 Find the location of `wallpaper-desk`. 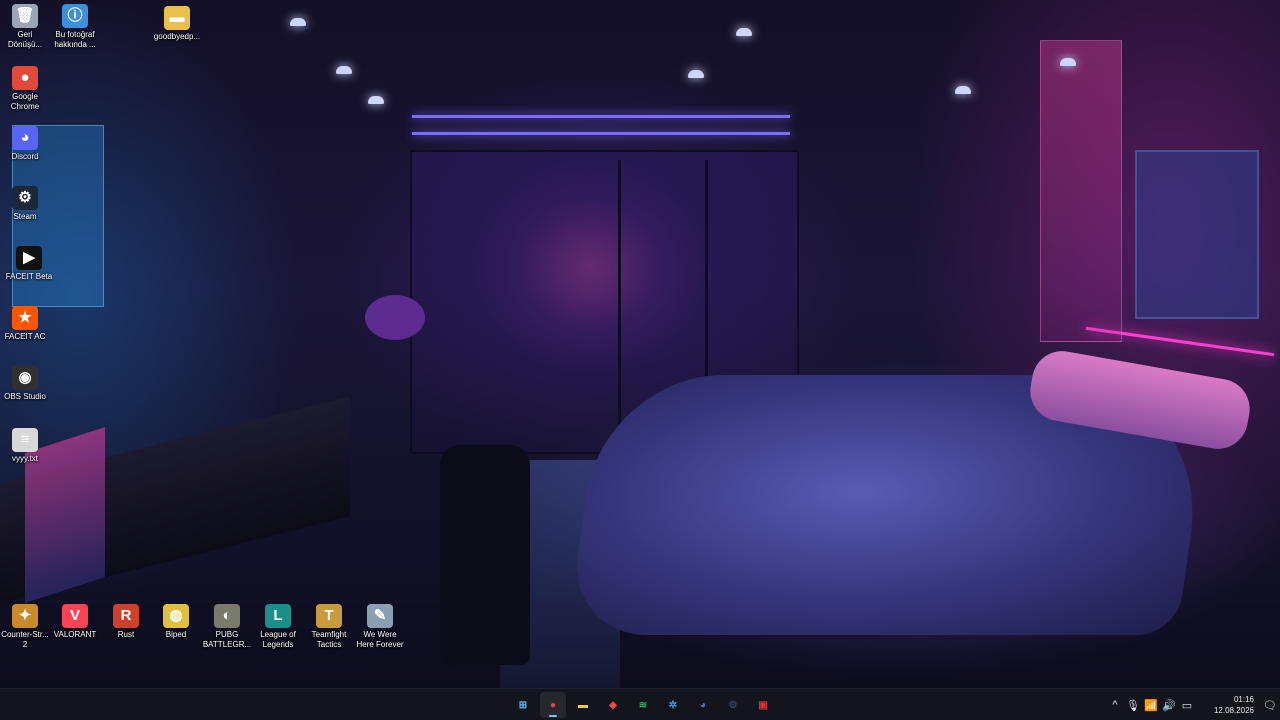

wallpaper-desk is located at coordinates (175, 500).